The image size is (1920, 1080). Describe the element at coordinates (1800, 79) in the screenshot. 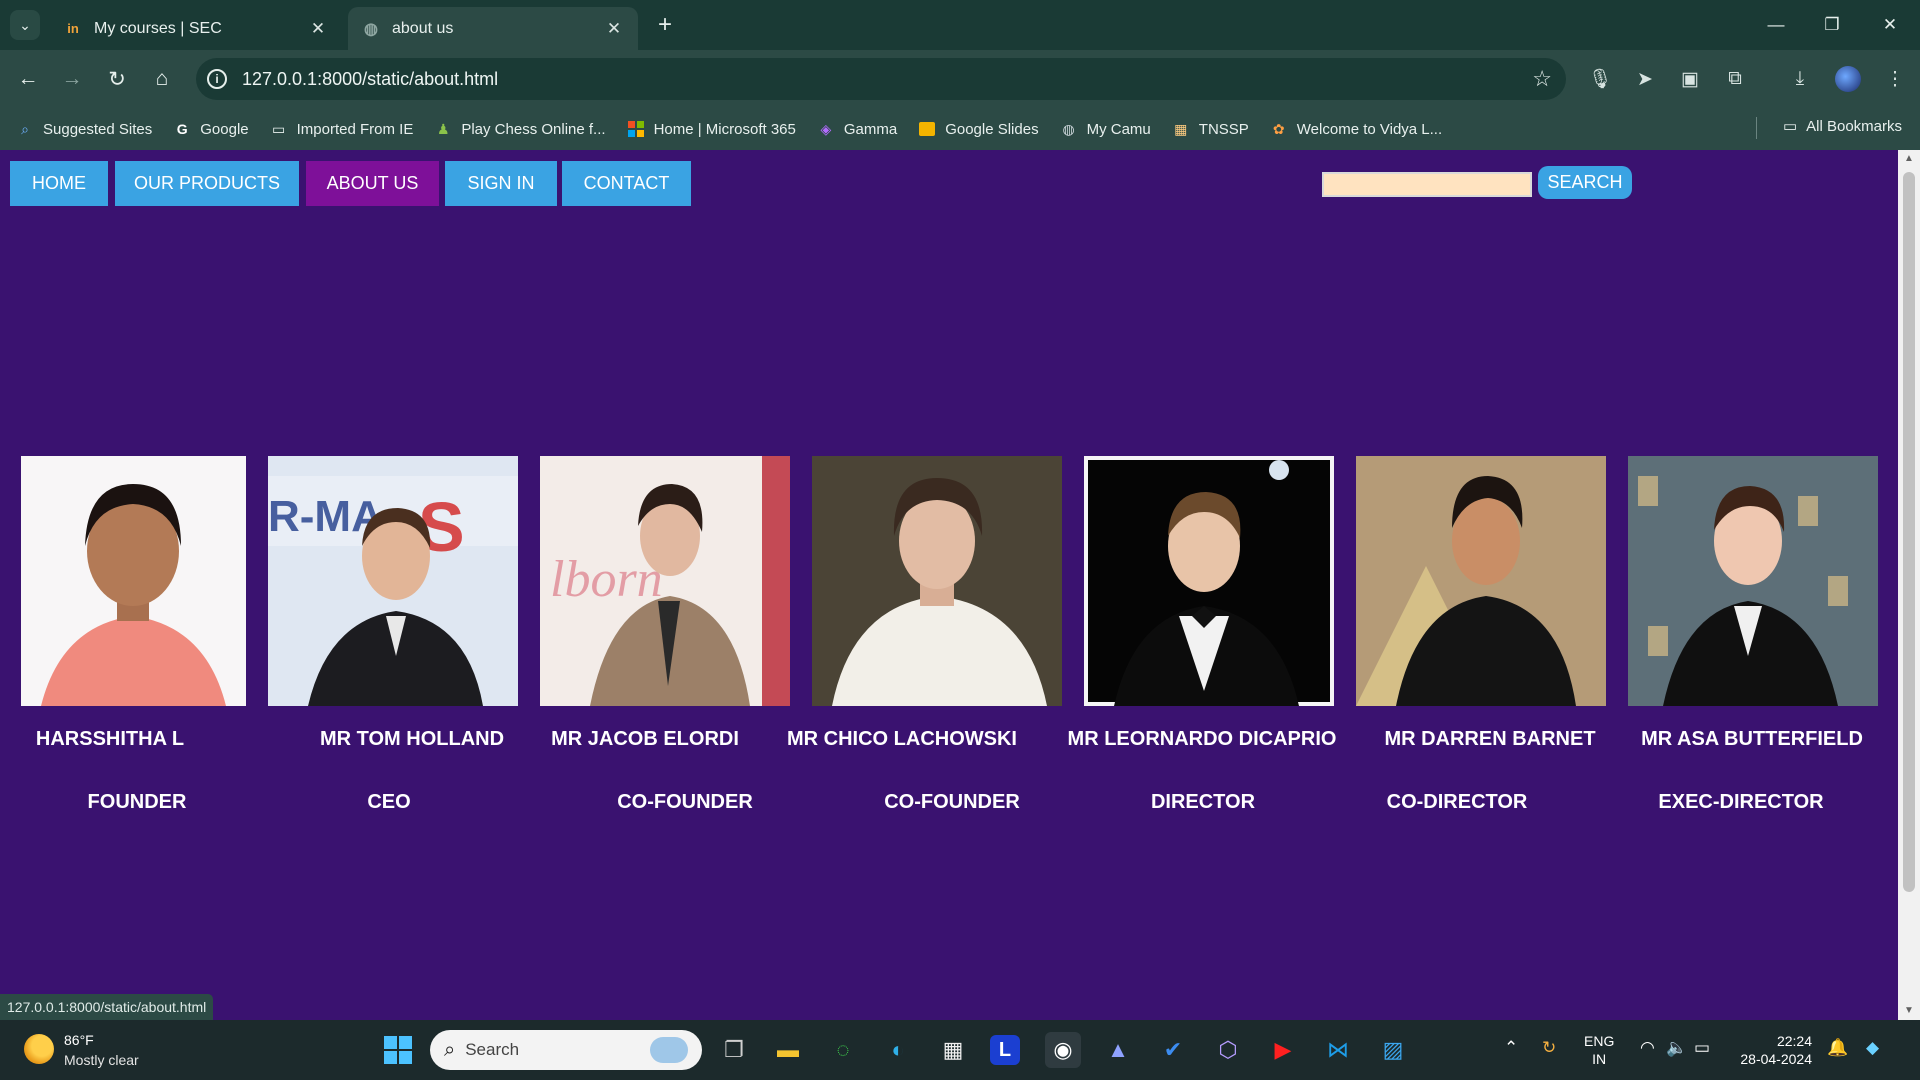

I see `download-icon: ⤓` at that location.